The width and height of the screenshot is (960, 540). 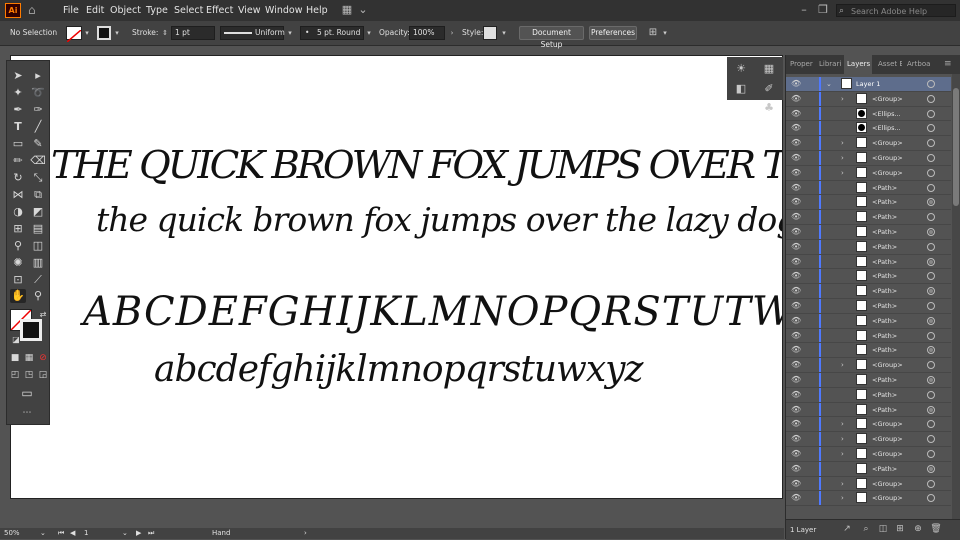 I want to click on status-arrow-icon: ›, so click(x=305, y=533).